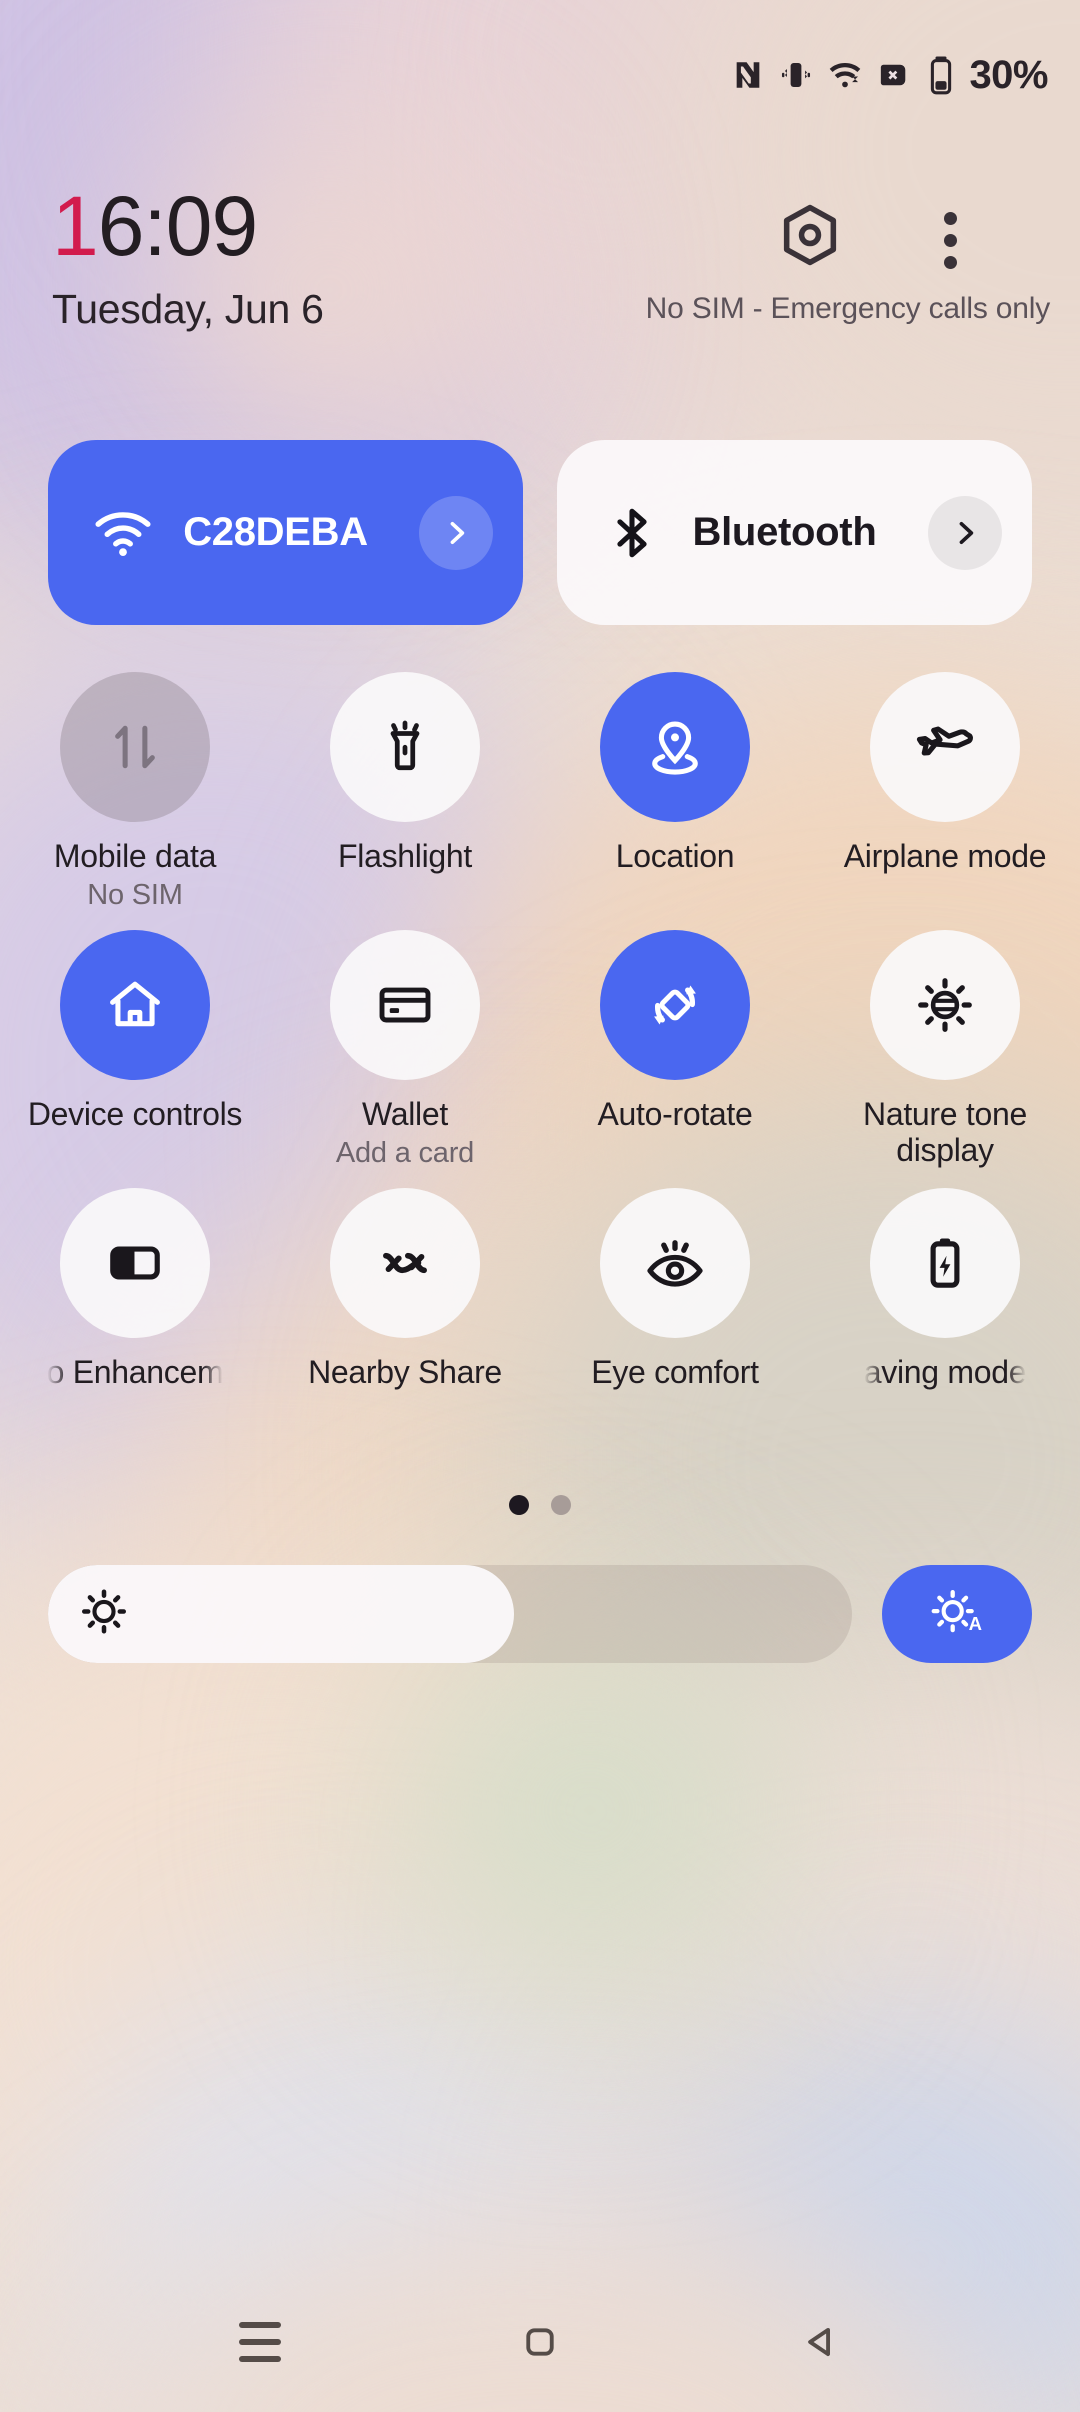 This screenshot has width=1080, height=2412. Describe the element at coordinates (405, 747) in the screenshot. I see `flashlight-icon` at that location.